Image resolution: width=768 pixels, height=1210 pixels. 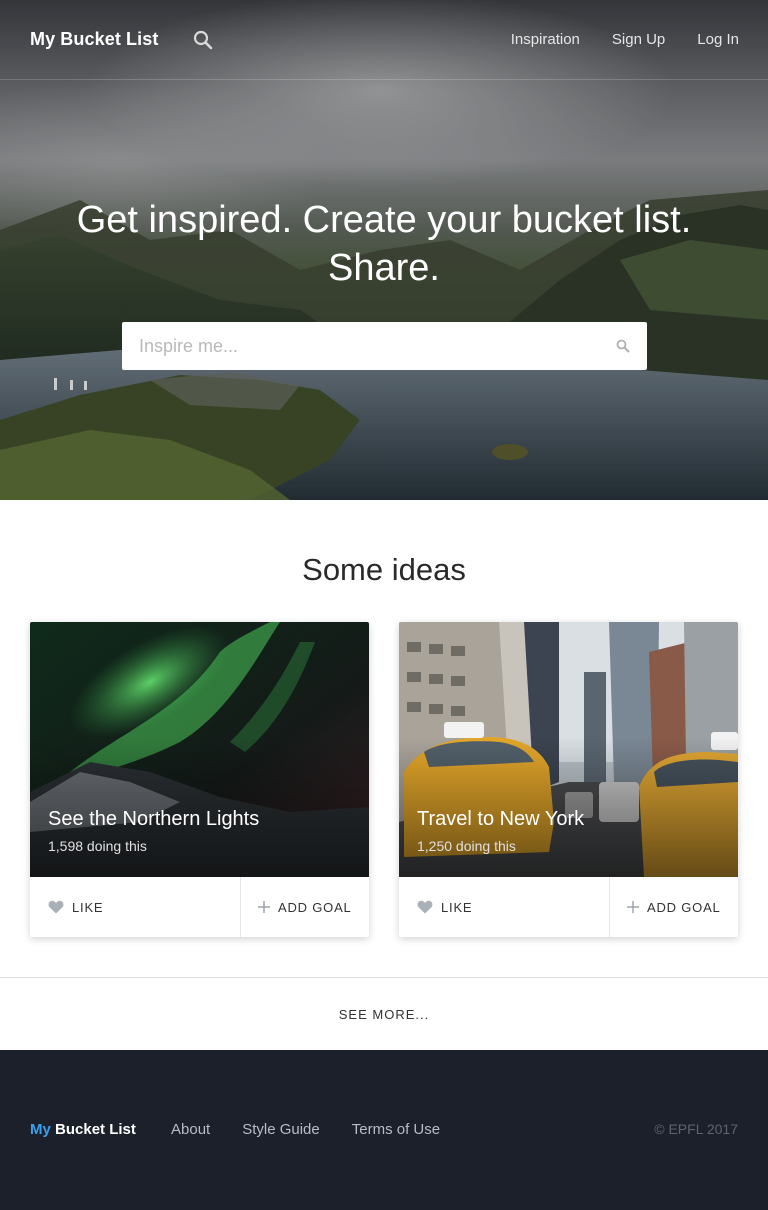 I want to click on footer-copyright: © EPFL 2017, so click(x=696, y=1129).